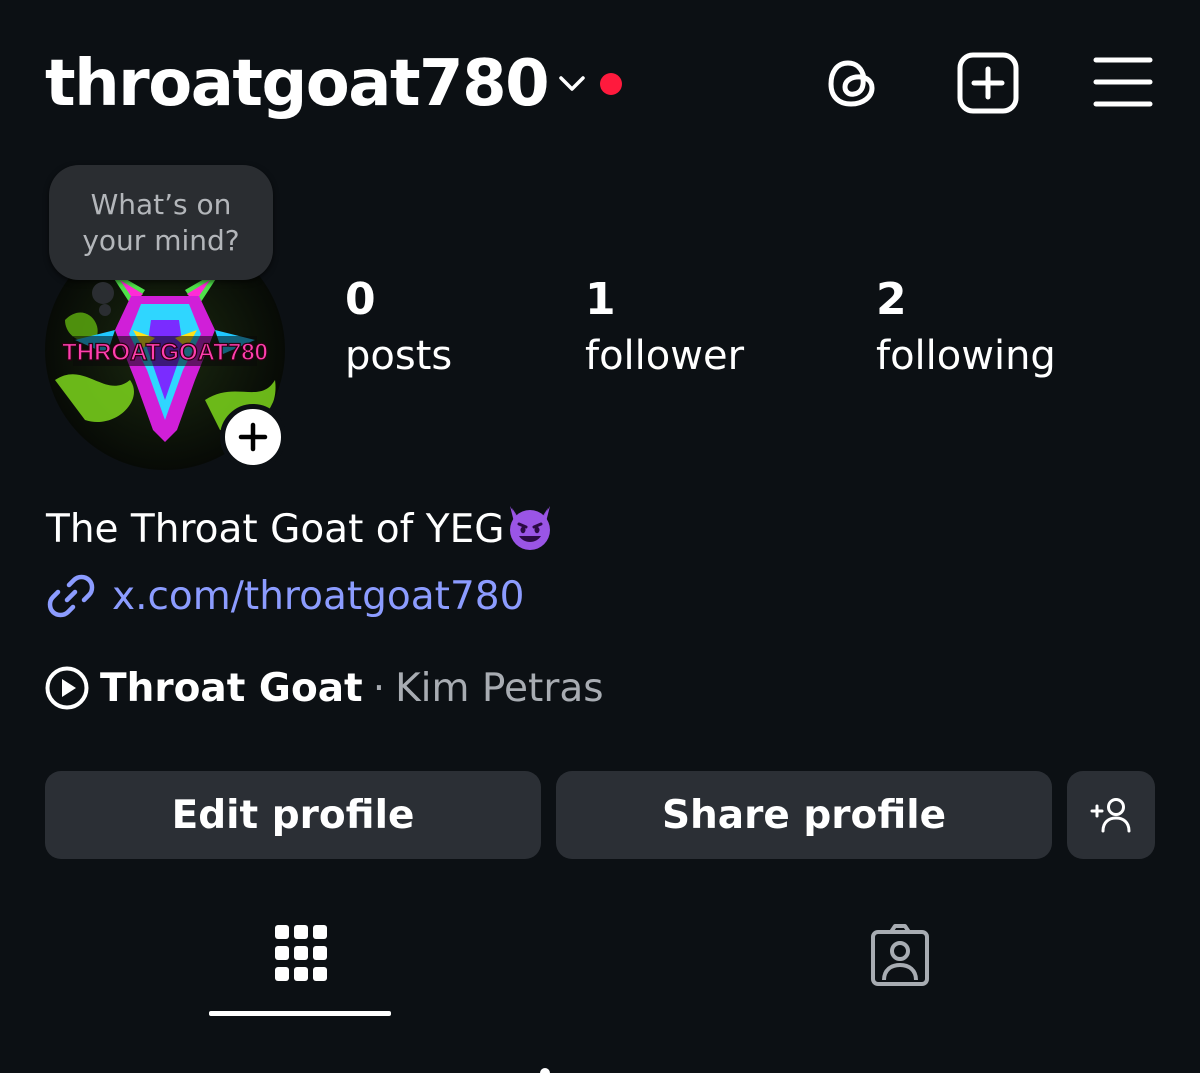 Image resolution: width=1200 pixels, height=1073 pixels. What do you see at coordinates (399, 356) in the screenshot?
I see `posts-label: posts` at bounding box center [399, 356].